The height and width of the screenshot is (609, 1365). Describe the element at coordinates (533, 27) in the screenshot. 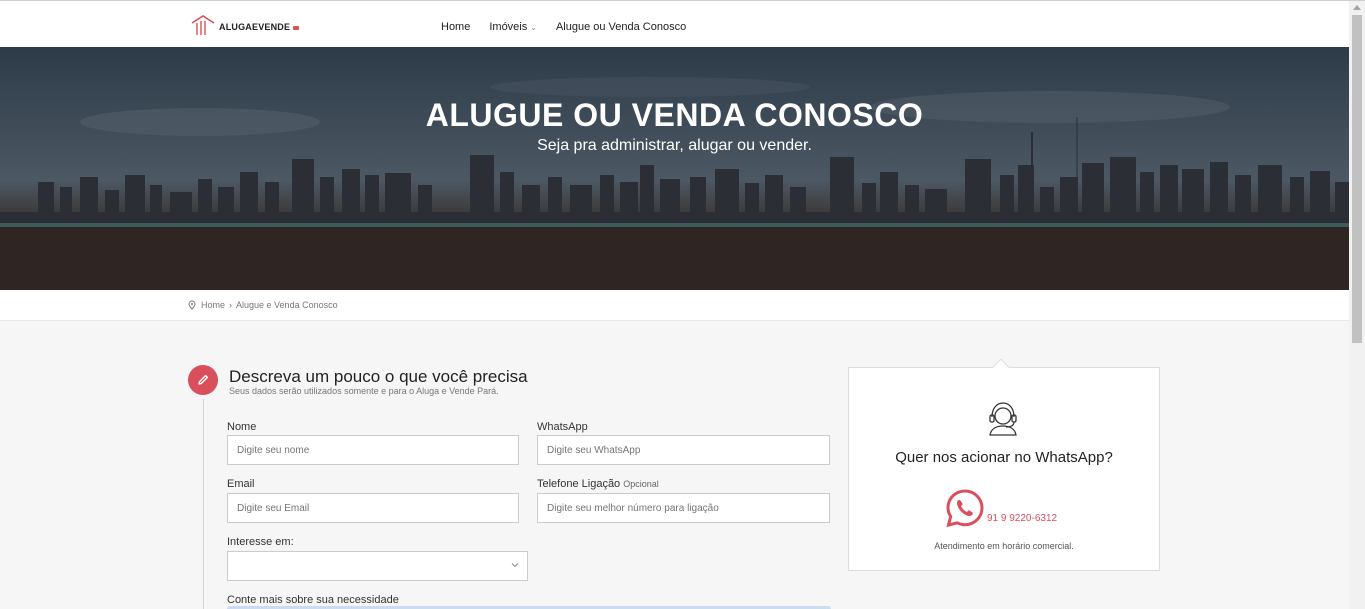

I see `chevron-down-icon: ⌄` at that location.